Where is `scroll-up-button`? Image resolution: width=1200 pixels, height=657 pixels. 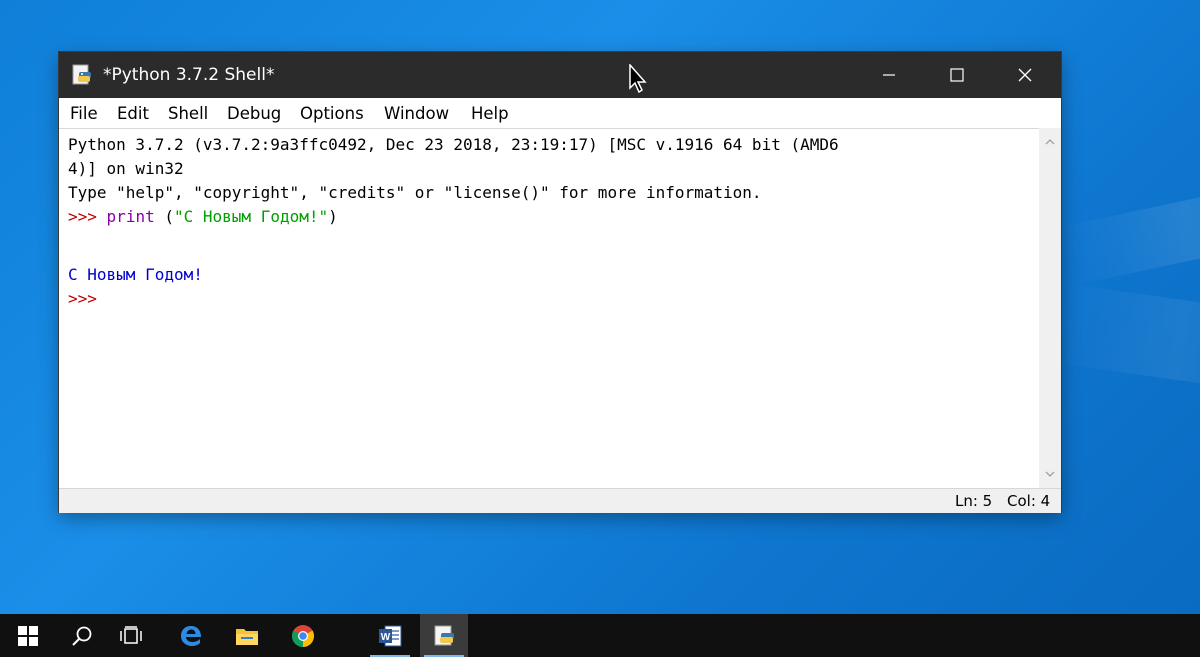
scroll-up-button is located at coordinates (1050, 142).